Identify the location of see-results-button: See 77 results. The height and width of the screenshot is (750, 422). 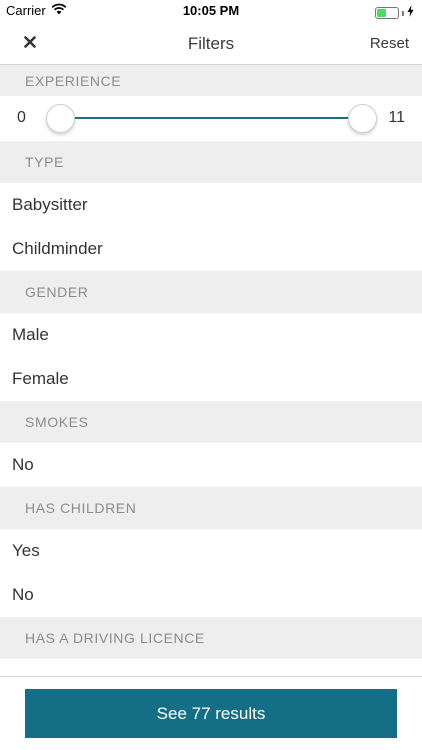
(211, 713).